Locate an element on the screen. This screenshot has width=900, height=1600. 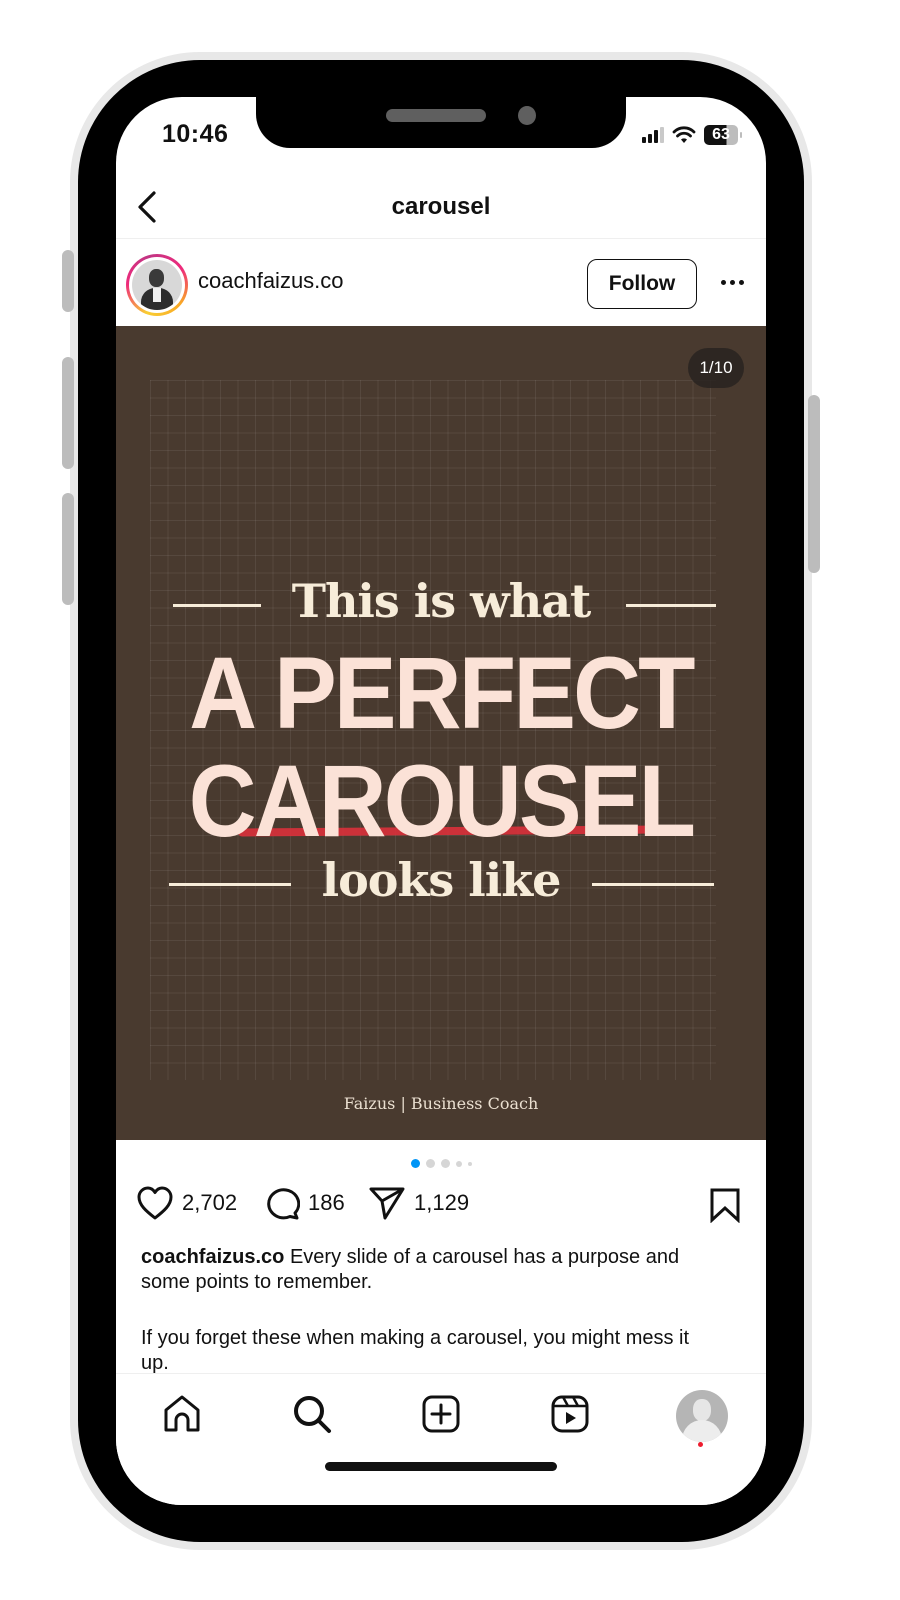
profile-avatar is located at coordinates (702, 1416).